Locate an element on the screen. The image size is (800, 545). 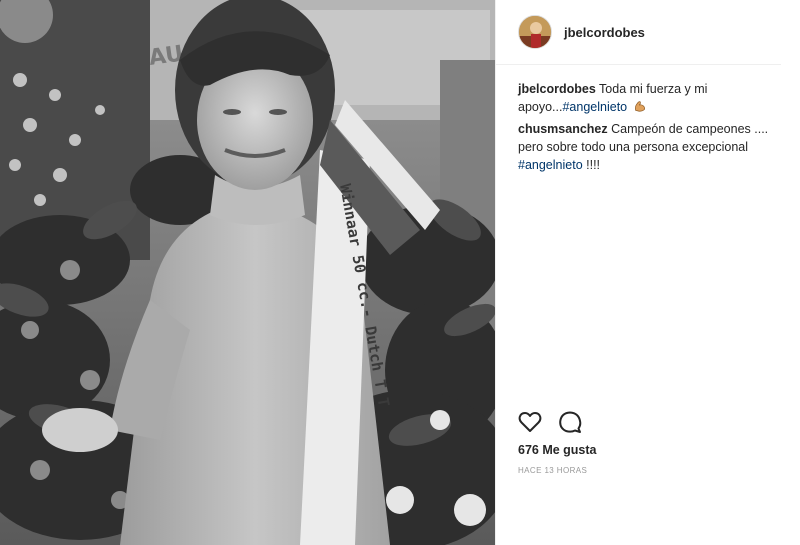
heart-icon is located at coordinates (531, 423).